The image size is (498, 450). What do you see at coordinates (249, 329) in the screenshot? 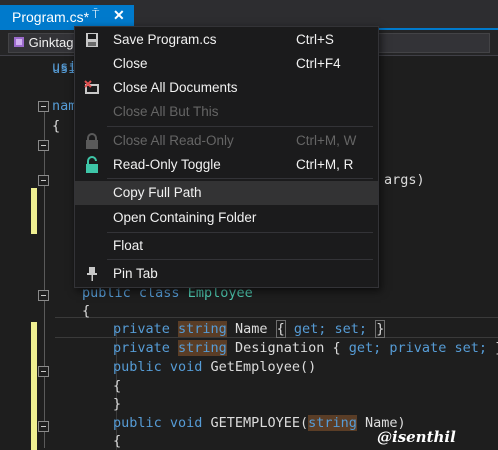
I see `code-line: private string Name { get; set; }` at bounding box center [249, 329].